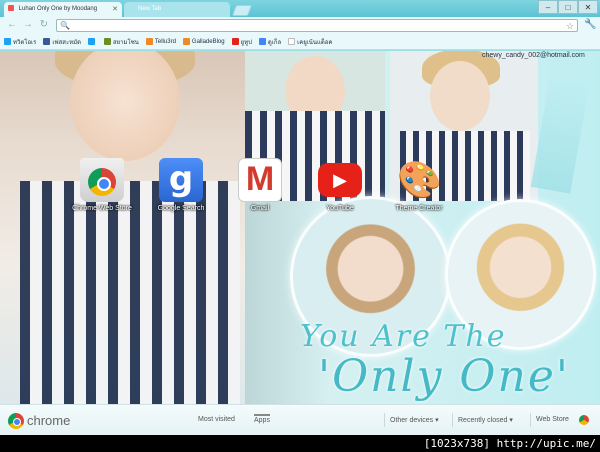  I want to click on tab-label: New Tab, so click(150, 9).